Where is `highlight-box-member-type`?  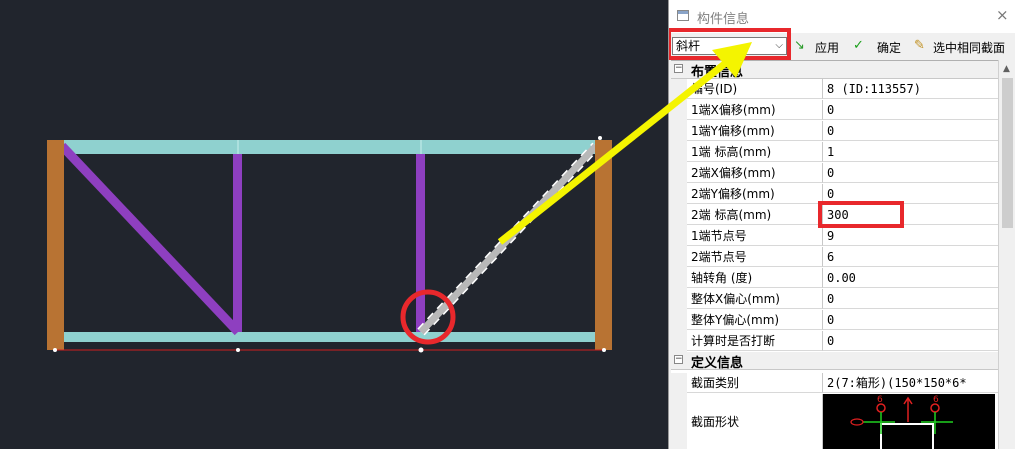
highlight-box-member-type is located at coordinates (730, 44).